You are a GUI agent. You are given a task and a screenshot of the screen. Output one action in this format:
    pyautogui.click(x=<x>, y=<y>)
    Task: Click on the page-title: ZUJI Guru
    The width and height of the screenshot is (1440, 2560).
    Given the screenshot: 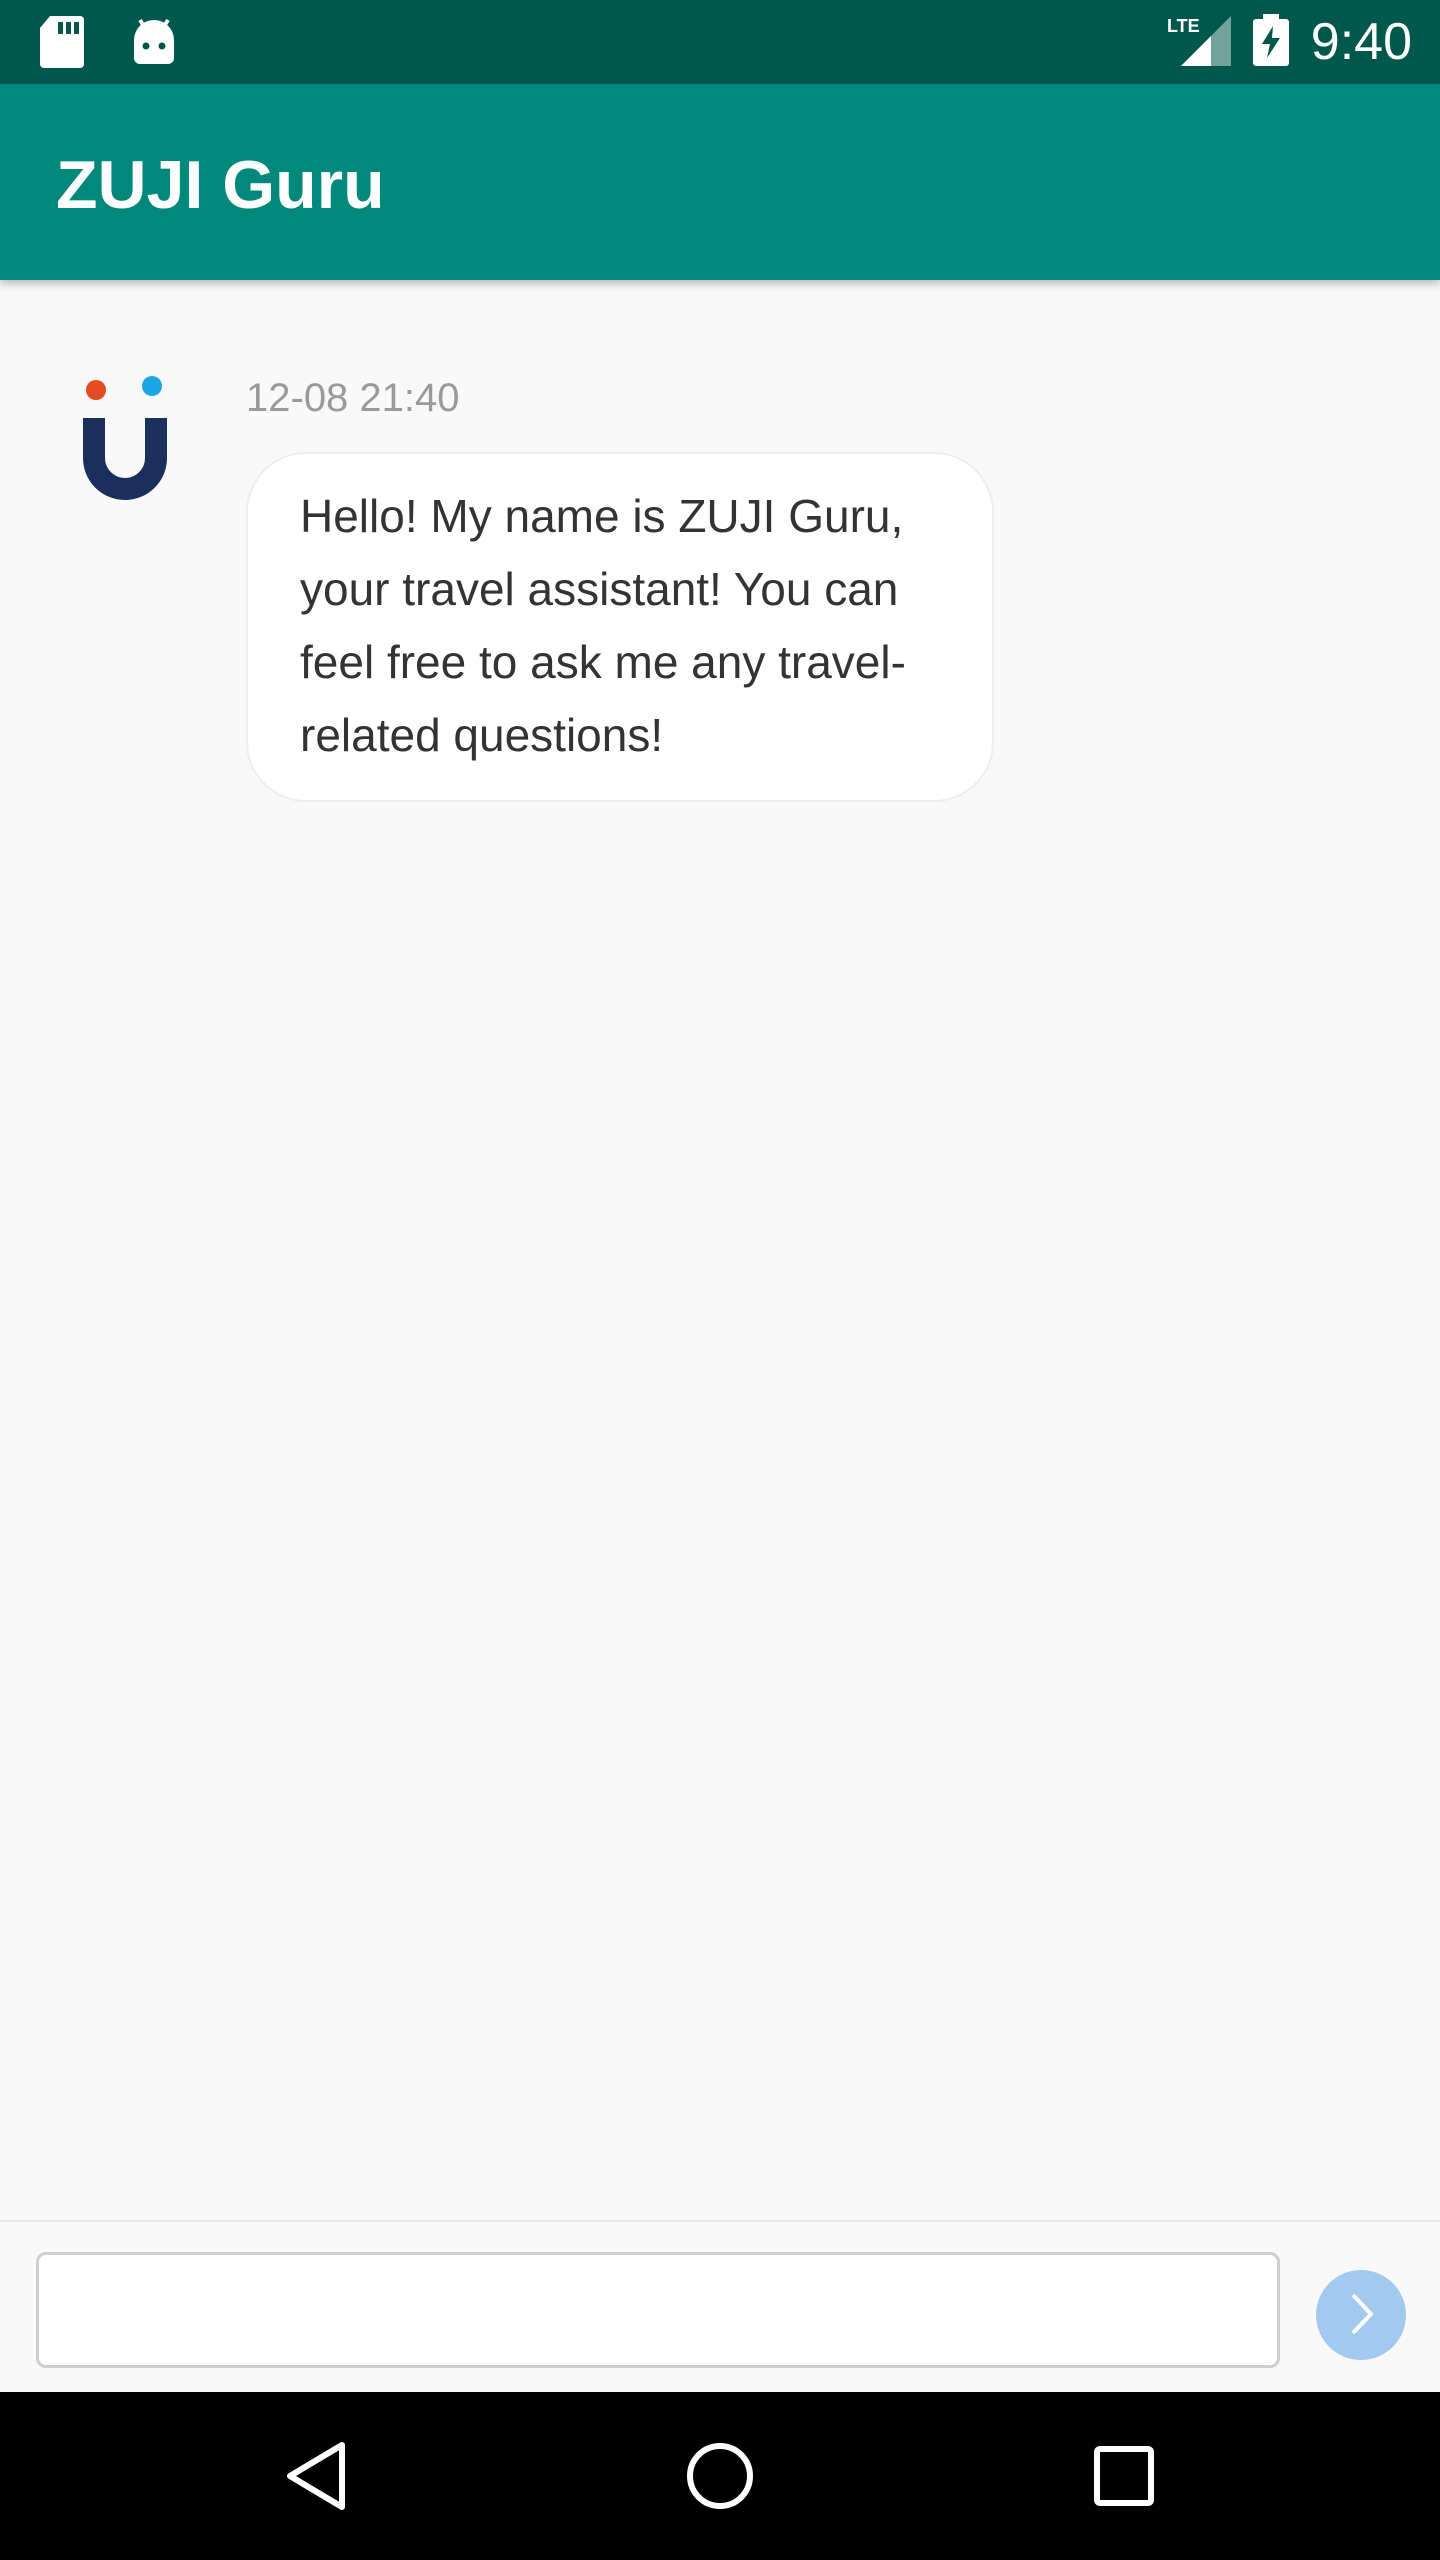 What is the action you would take?
    pyautogui.click(x=220, y=185)
    